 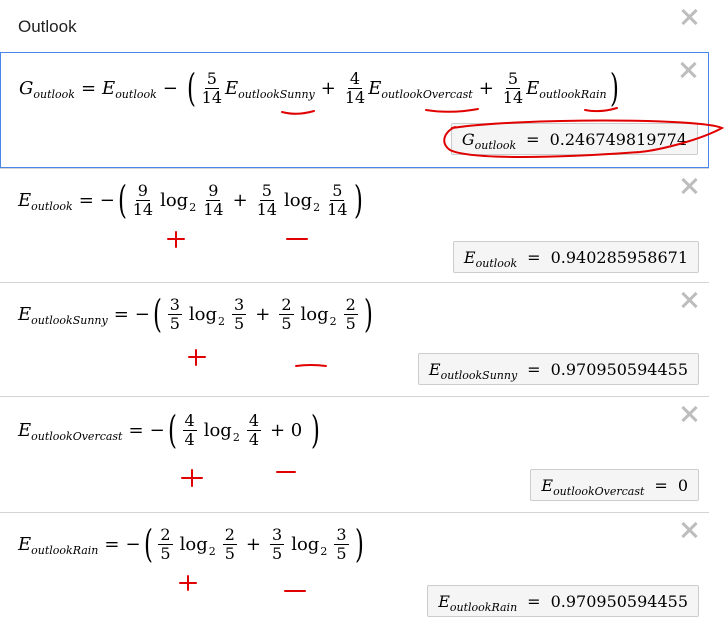 I want to click on scrollbar-track, so click(x=719, y=313).